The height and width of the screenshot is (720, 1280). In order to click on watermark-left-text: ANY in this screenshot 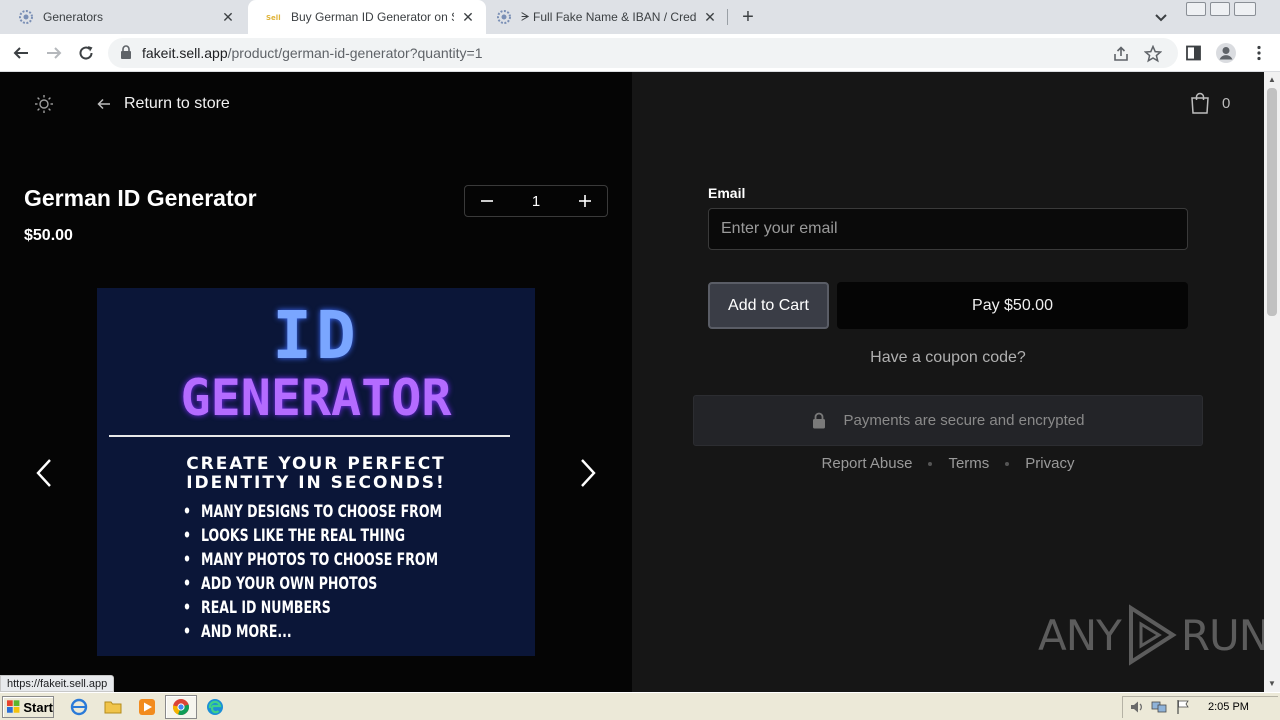, I will do `click(1080, 635)`.